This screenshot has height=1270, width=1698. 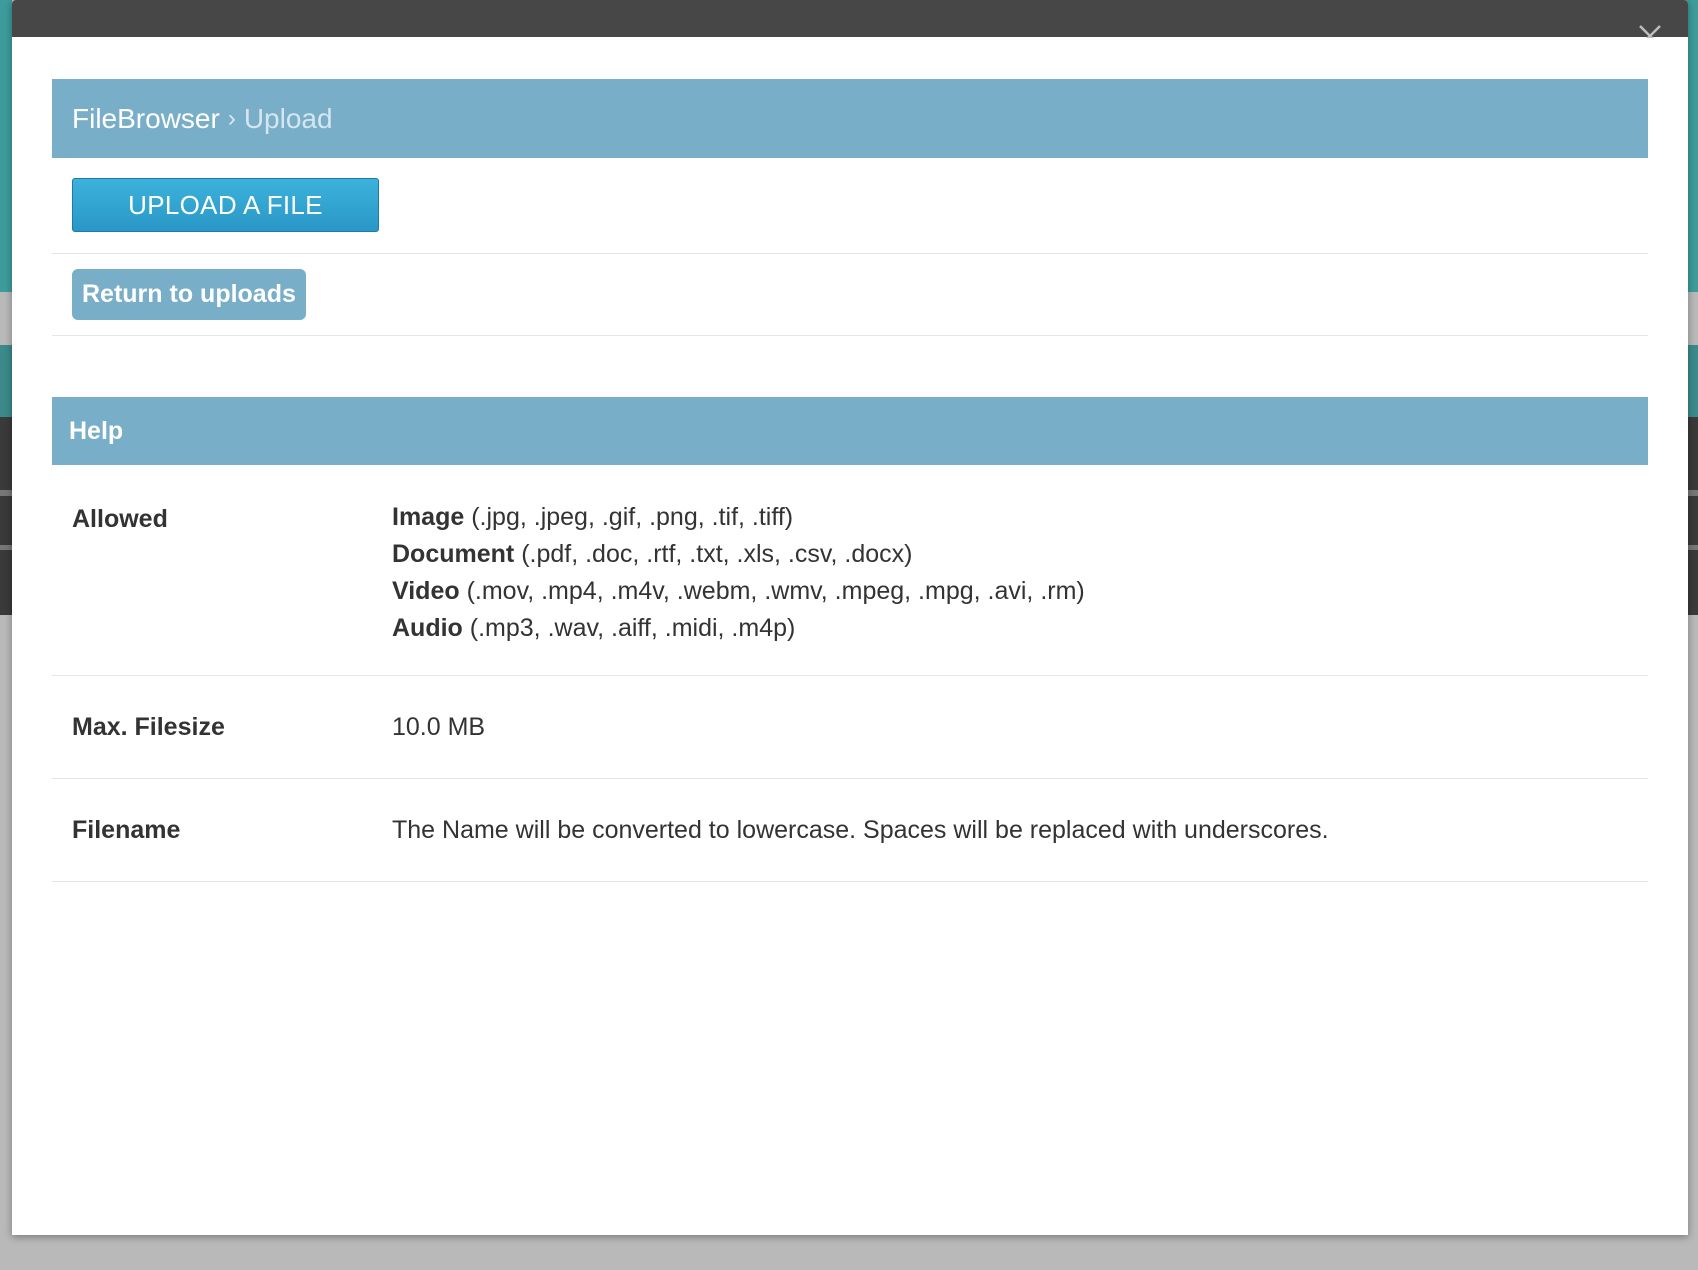 What do you see at coordinates (439, 726) in the screenshot?
I see `max-filesize-value: 10.0 MB` at bounding box center [439, 726].